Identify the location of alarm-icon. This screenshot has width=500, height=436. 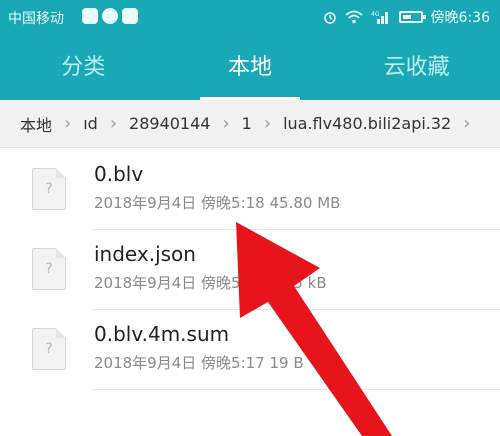
(329, 18).